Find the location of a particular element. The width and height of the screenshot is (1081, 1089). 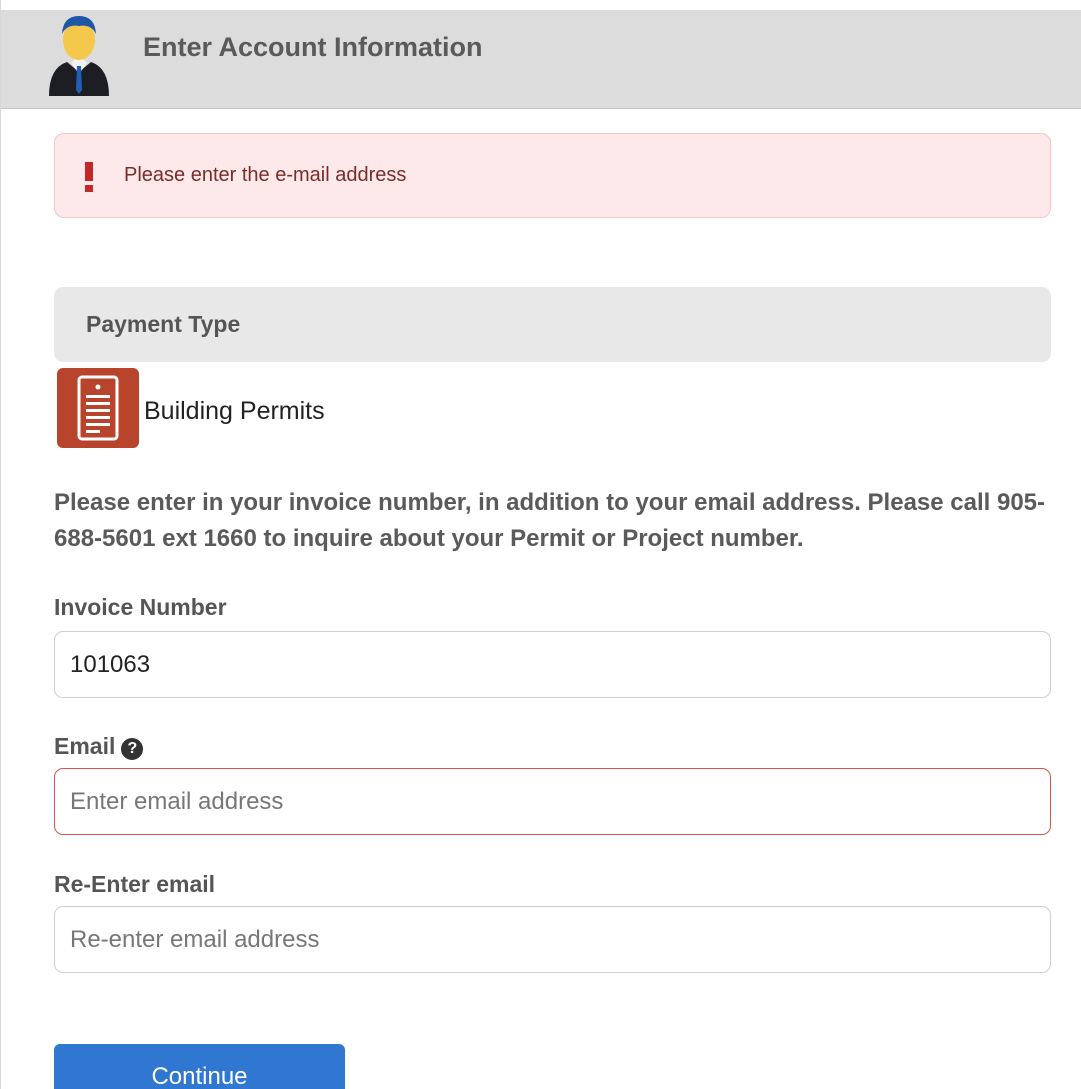

payment-type-heading: Payment Type is located at coordinates (163, 324).